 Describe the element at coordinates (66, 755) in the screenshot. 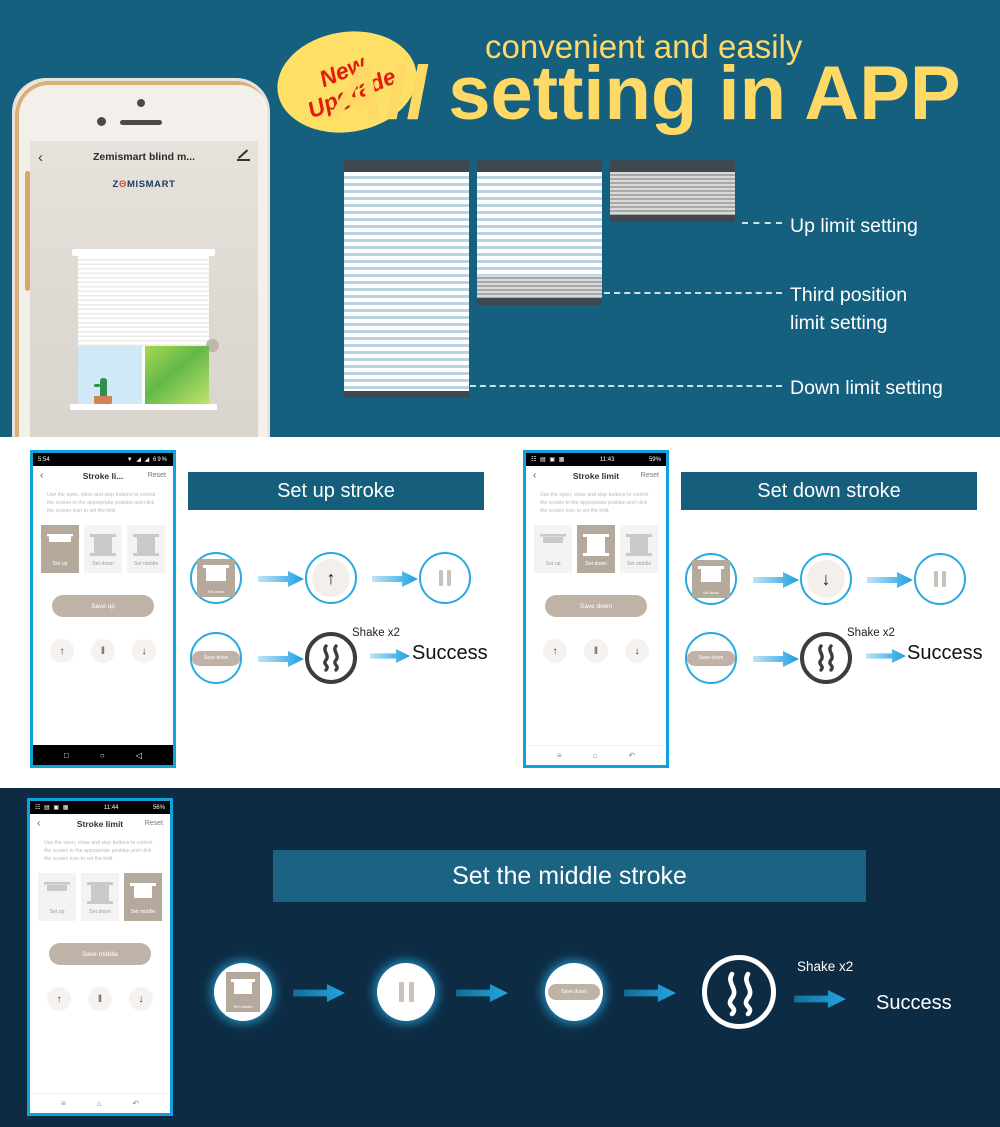

I see `nav-recents-icon: □` at that location.